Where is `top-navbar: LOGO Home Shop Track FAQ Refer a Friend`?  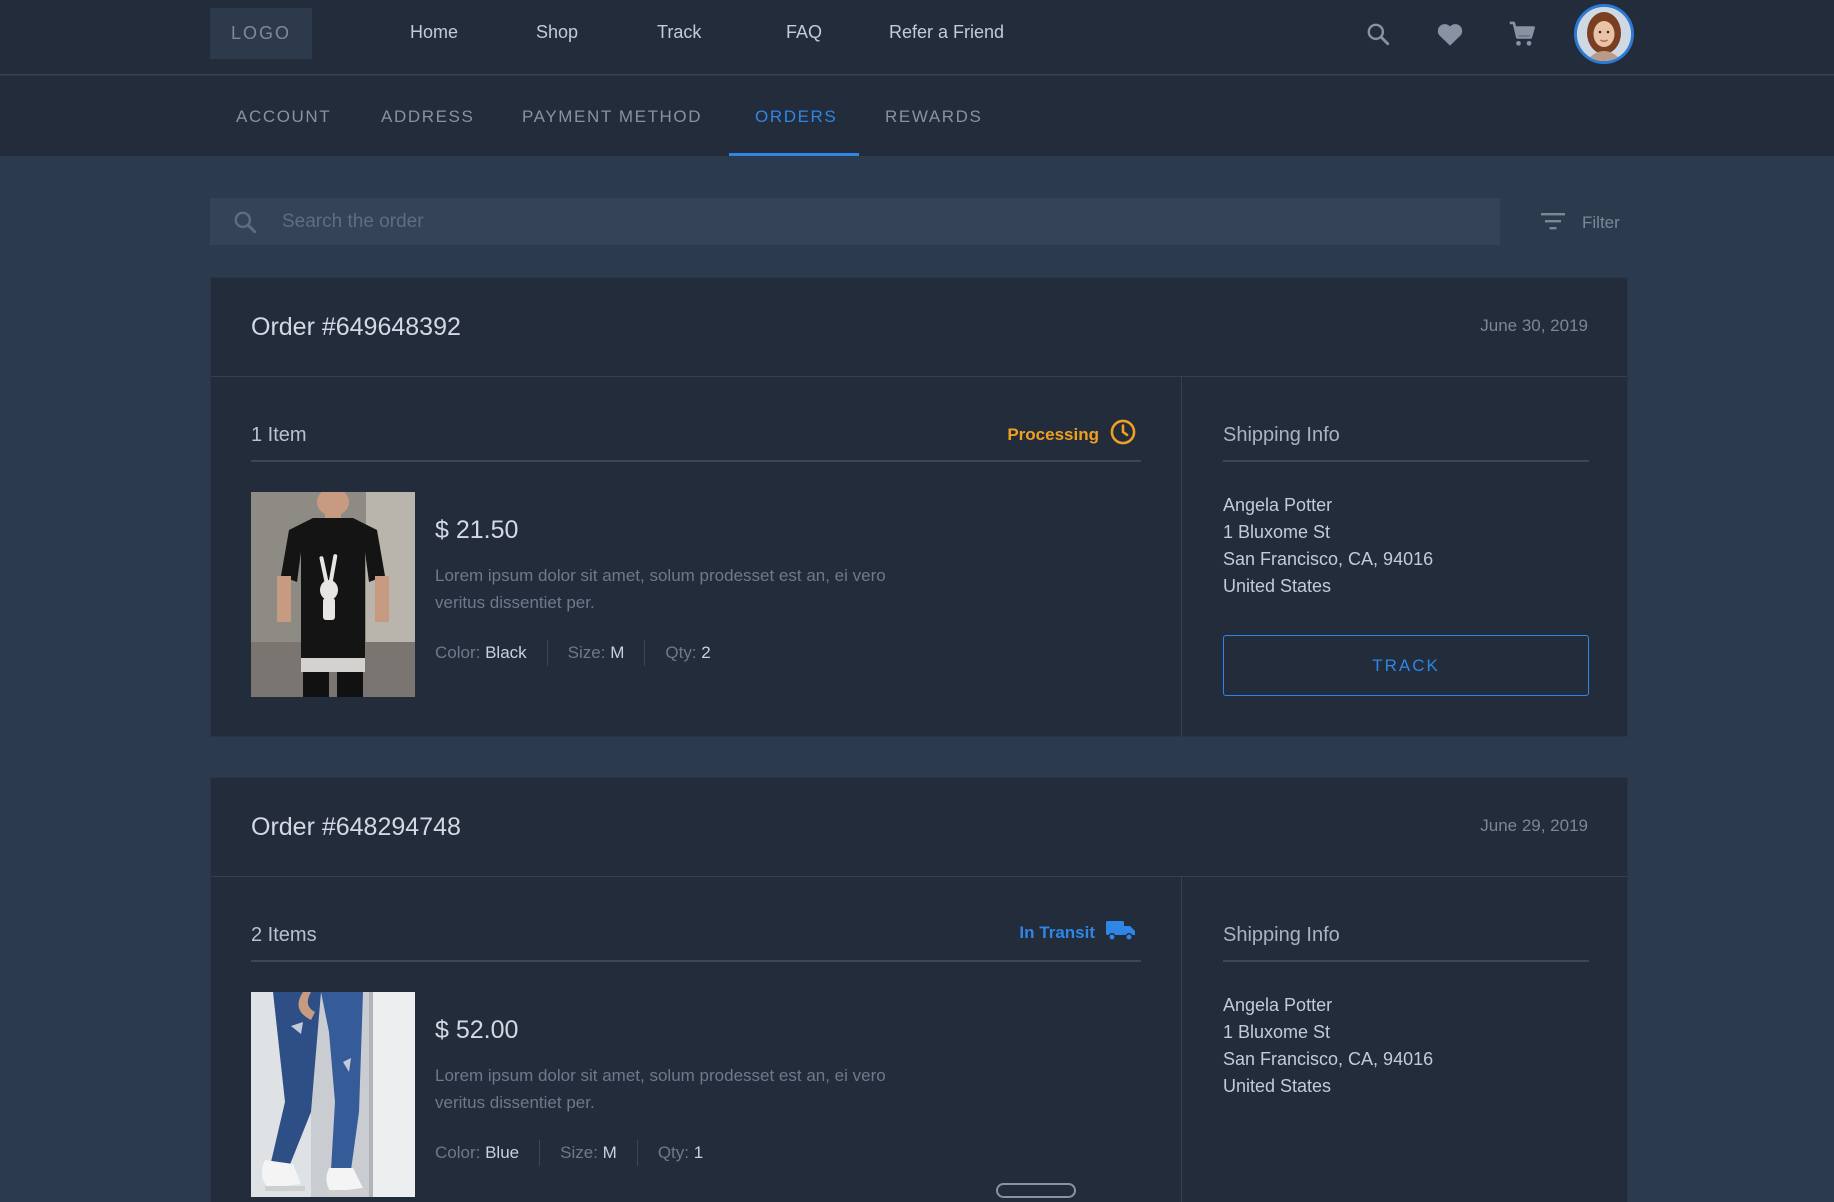 top-navbar: LOGO Home Shop Track FAQ Refer a Friend is located at coordinates (917, 37).